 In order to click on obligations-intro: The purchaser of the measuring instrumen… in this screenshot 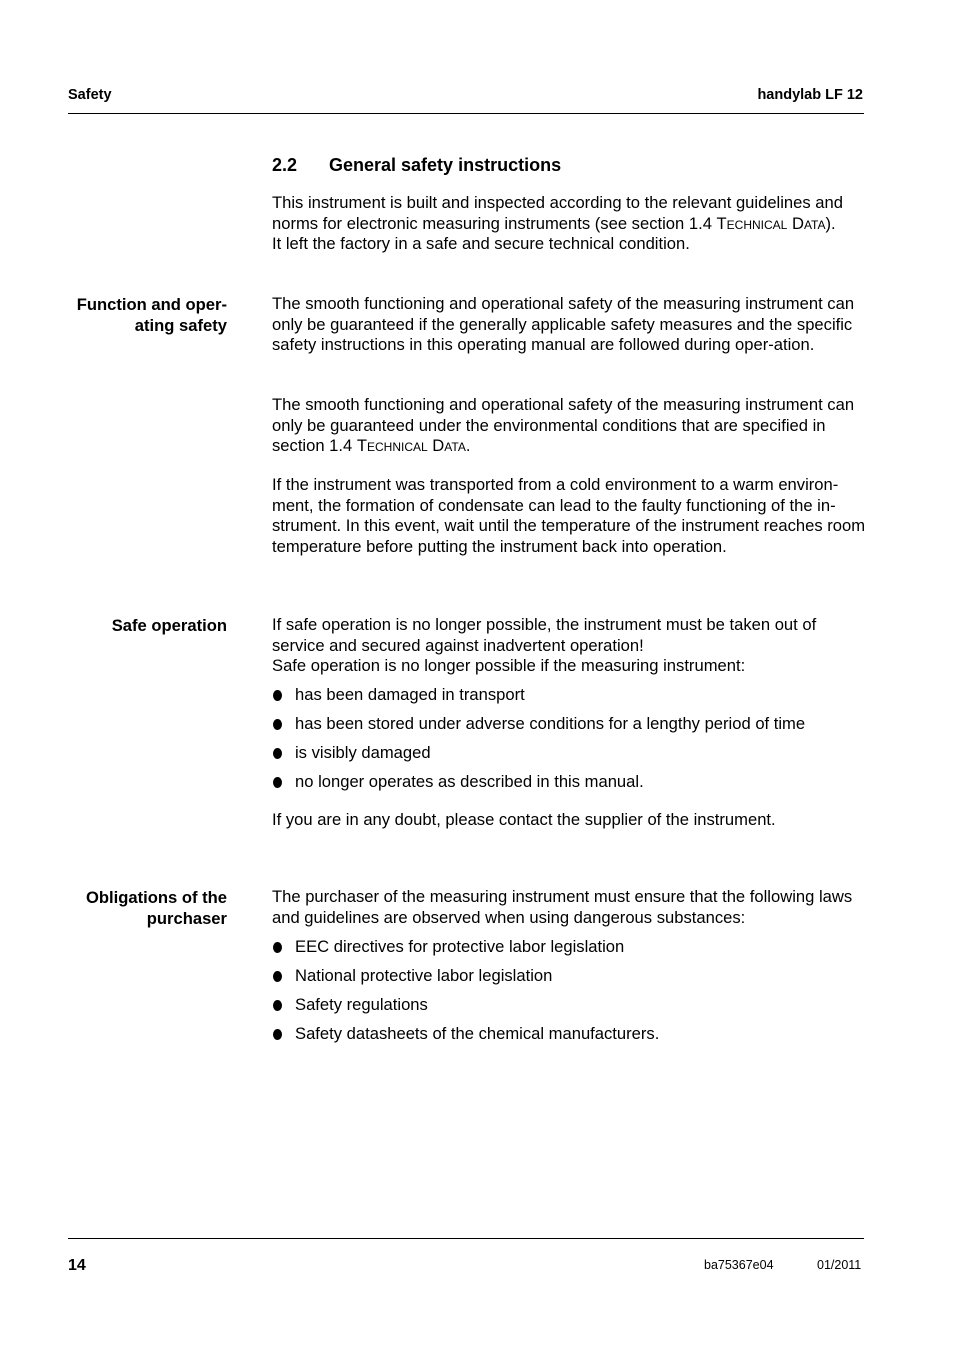, I will do `click(562, 907)`.